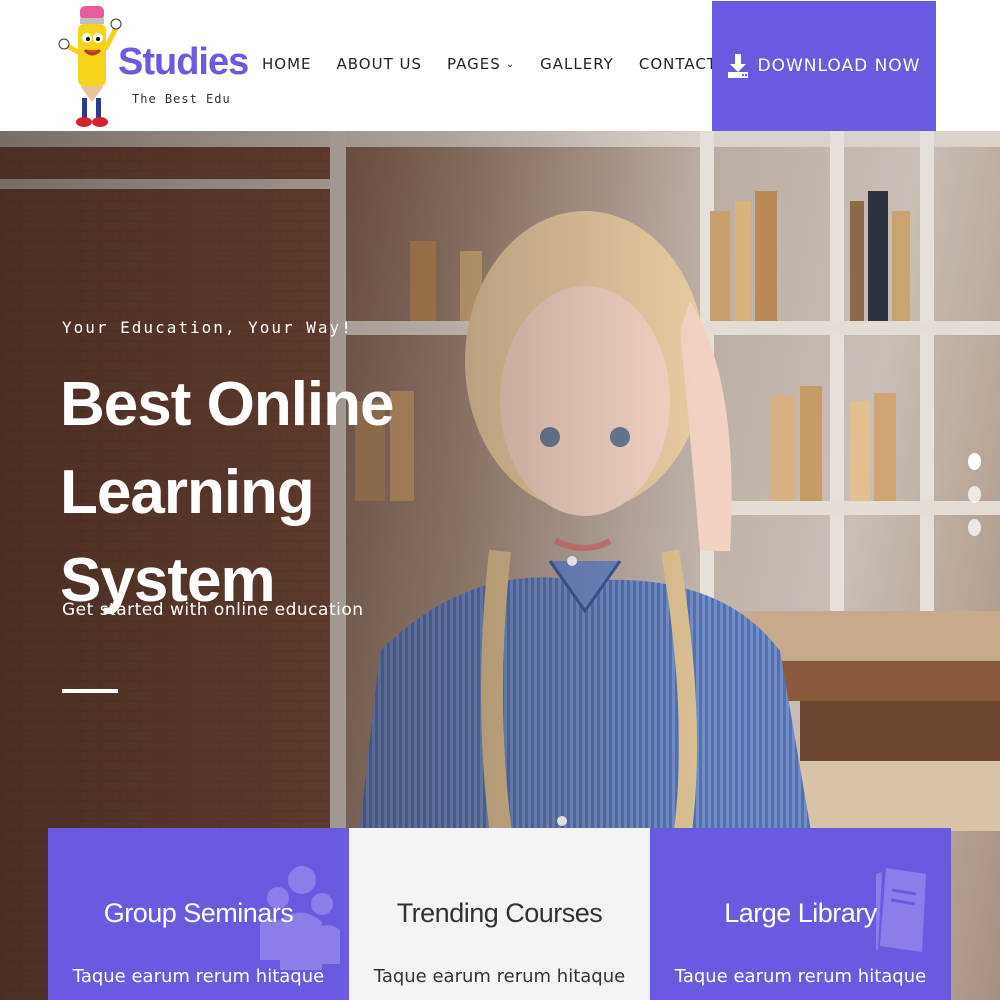  Describe the element at coordinates (227, 404) in the screenshot. I see `hero-title-line1: Best Online` at that location.